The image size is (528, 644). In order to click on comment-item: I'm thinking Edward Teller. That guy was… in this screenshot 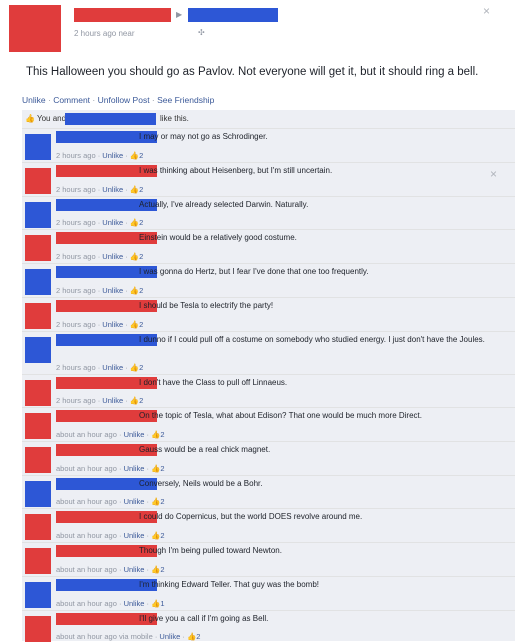, I will do `click(268, 593)`.